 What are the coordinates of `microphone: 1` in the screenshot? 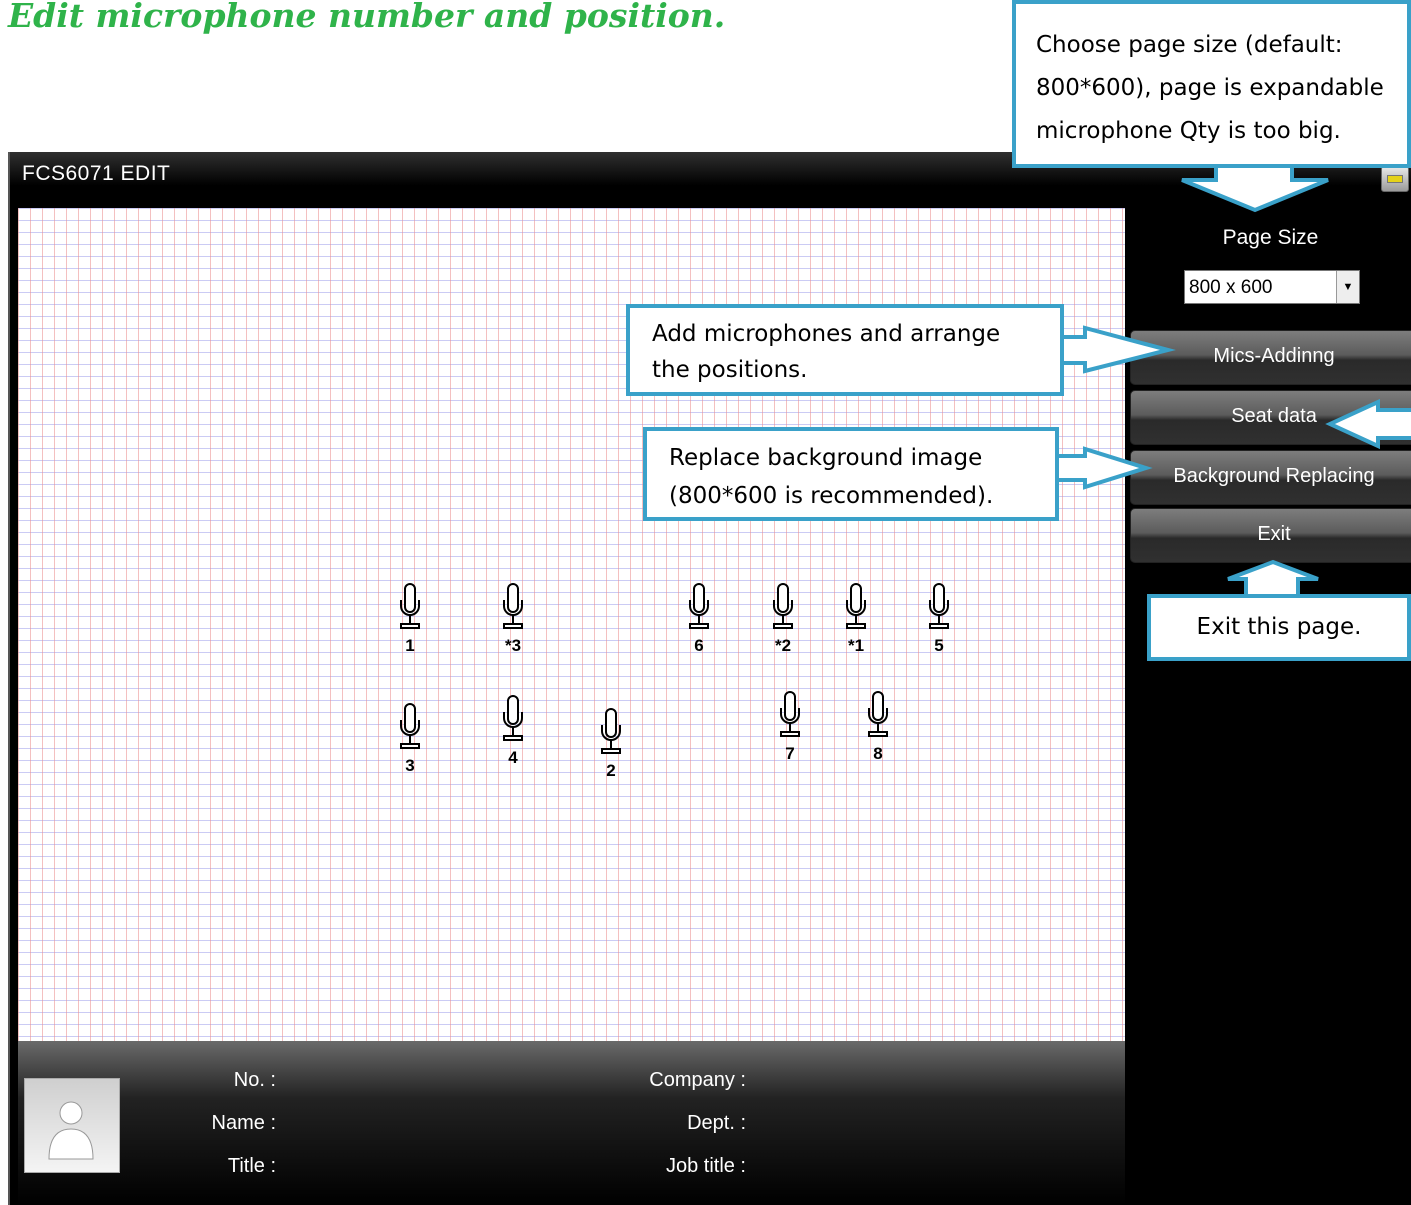 It's located at (410, 619).